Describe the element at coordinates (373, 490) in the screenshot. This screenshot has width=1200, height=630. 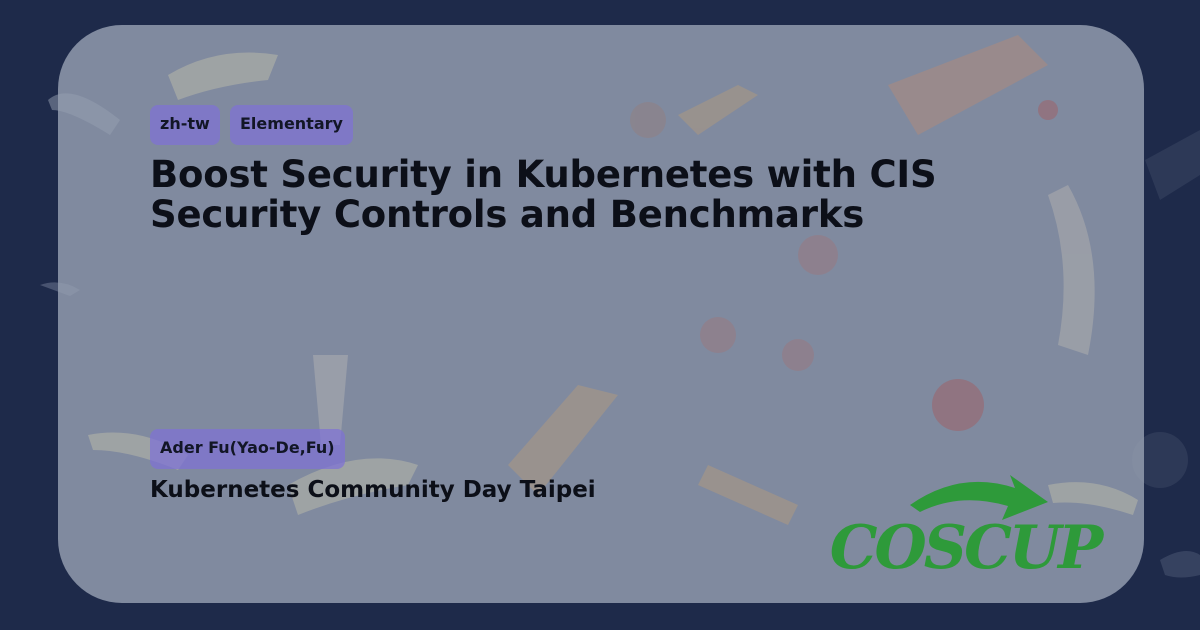
I see `event-name: Kubernetes Community Day Taipei` at that location.